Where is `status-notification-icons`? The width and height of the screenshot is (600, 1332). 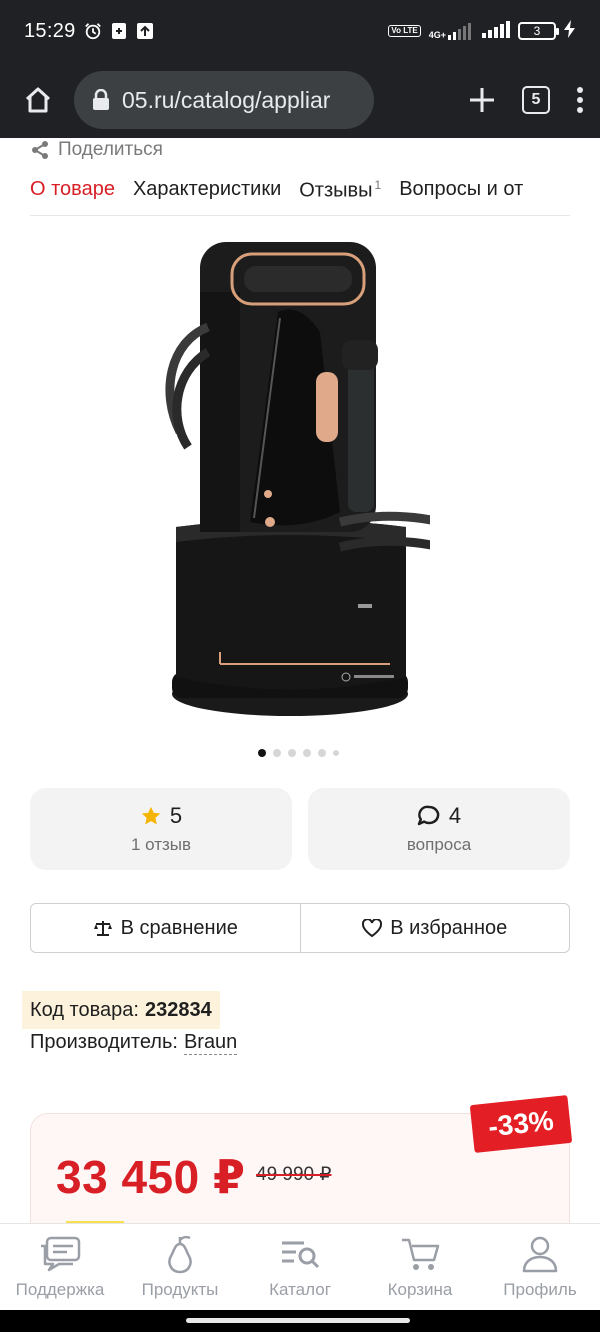 status-notification-icons is located at coordinates (119, 31).